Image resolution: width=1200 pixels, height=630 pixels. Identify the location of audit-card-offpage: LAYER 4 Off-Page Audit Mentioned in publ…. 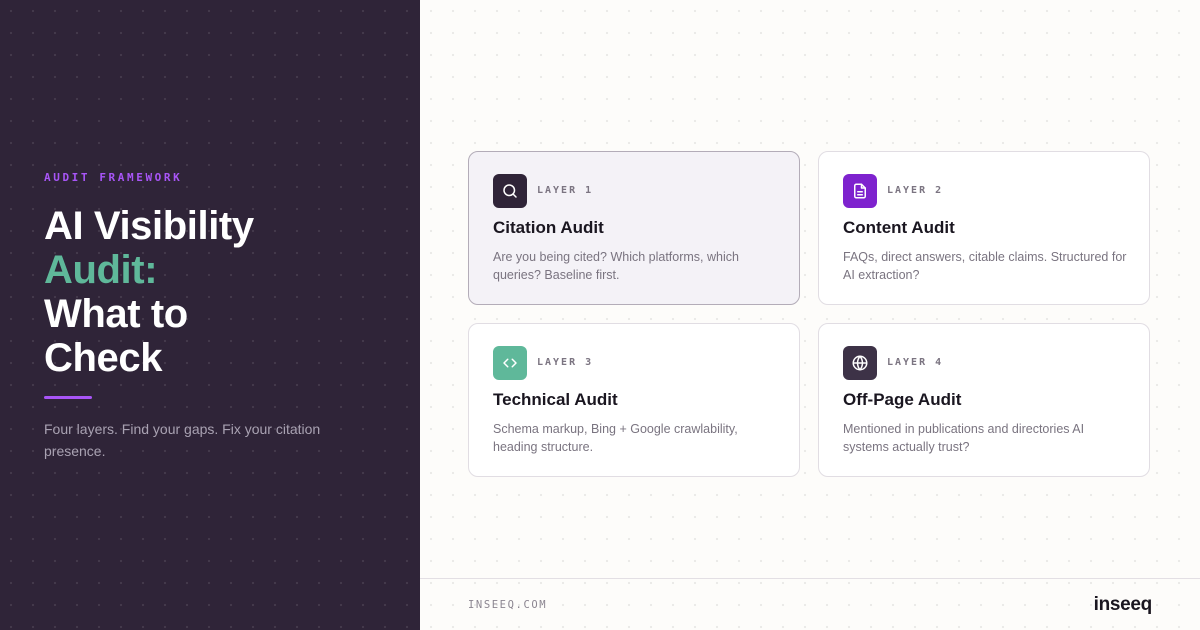
(984, 400).